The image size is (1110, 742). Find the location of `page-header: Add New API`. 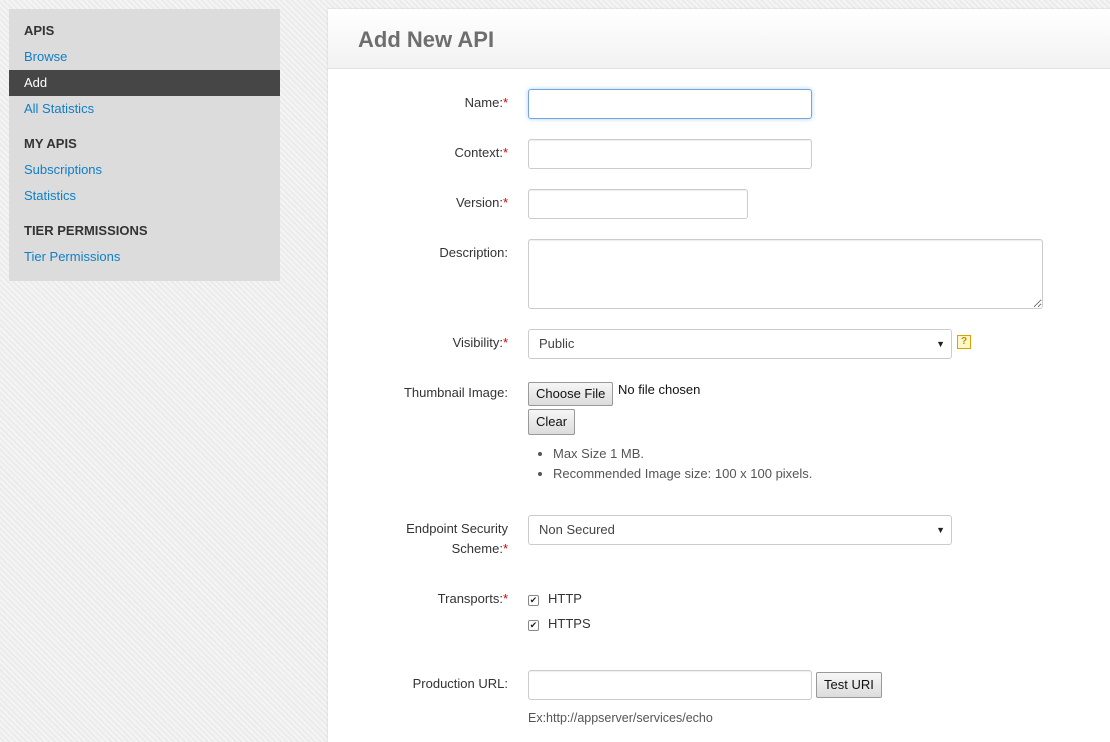

page-header: Add New API is located at coordinates (719, 39).